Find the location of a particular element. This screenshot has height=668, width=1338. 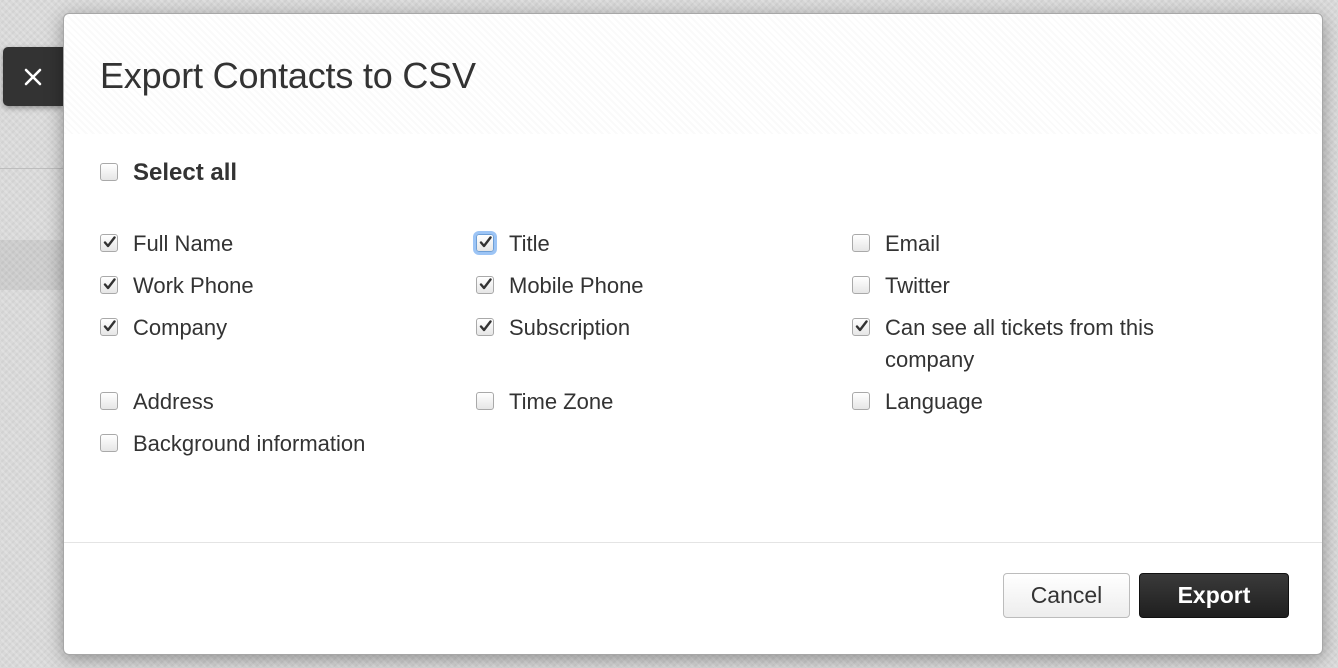

field-checkbox-work-phone: Work Phone is located at coordinates (177, 286).